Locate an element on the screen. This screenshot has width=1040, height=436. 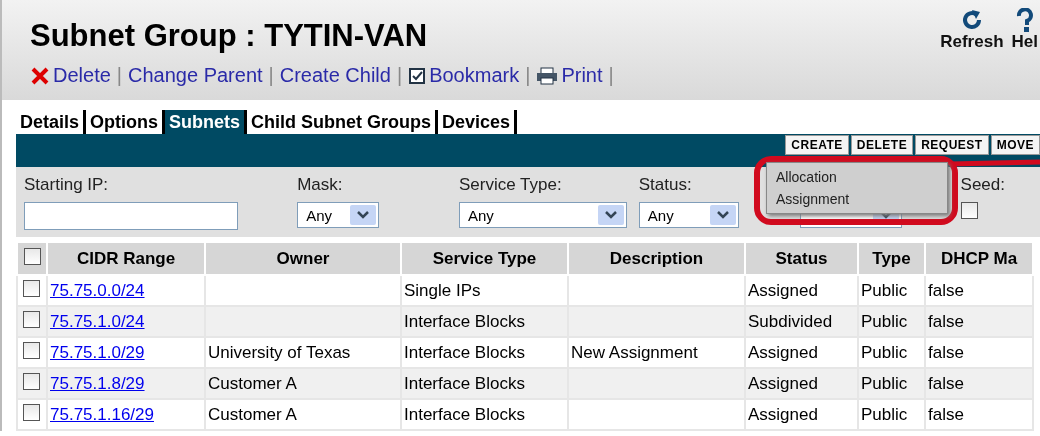
input-field is located at coordinates (131, 216).